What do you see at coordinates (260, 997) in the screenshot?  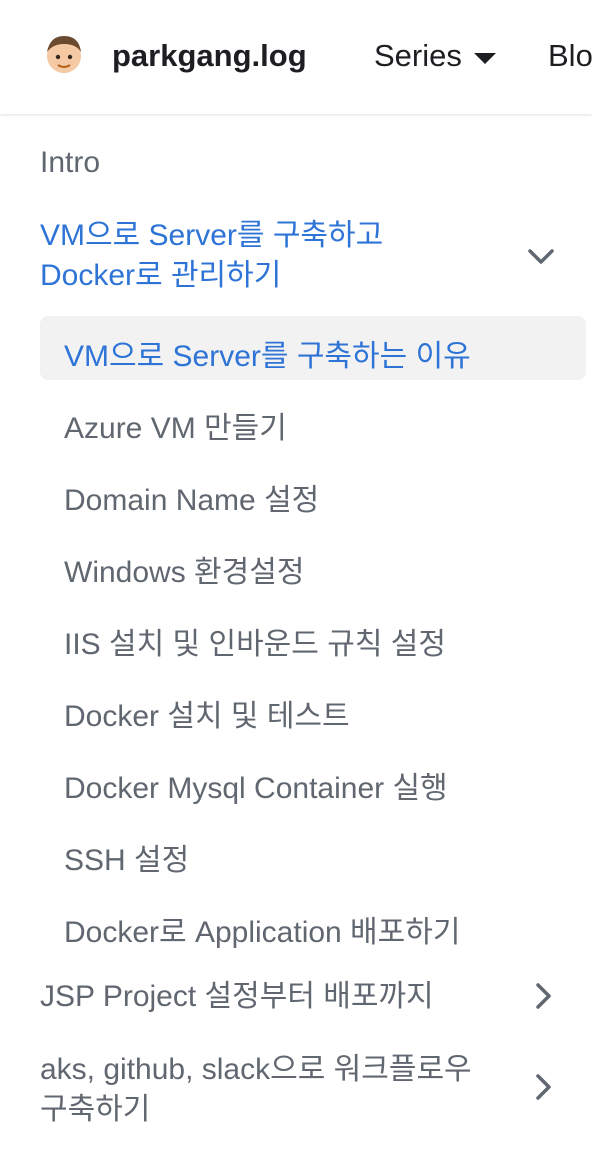 I see `sidebar-category-jsp-project: JSP Project 설정부터 배포까지` at bounding box center [260, 997].